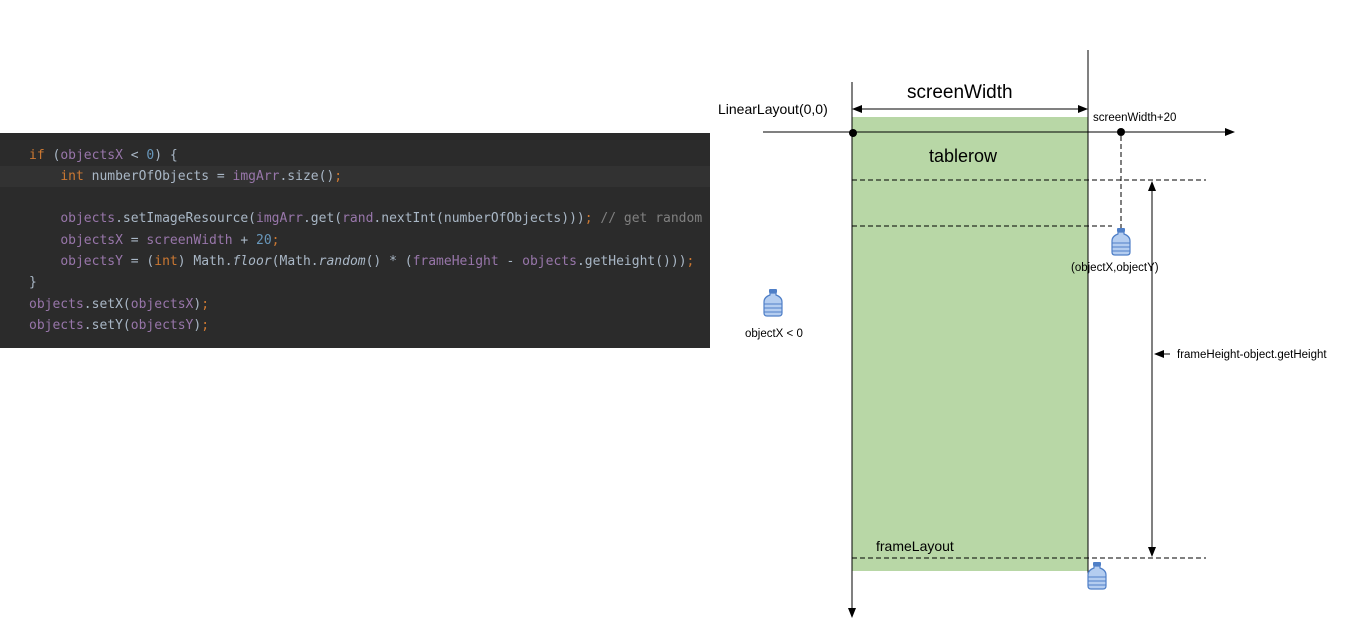 This screenshot has height=627, width=1350. I want to click on screen-width-label: screenWidth, so click(960, 92).